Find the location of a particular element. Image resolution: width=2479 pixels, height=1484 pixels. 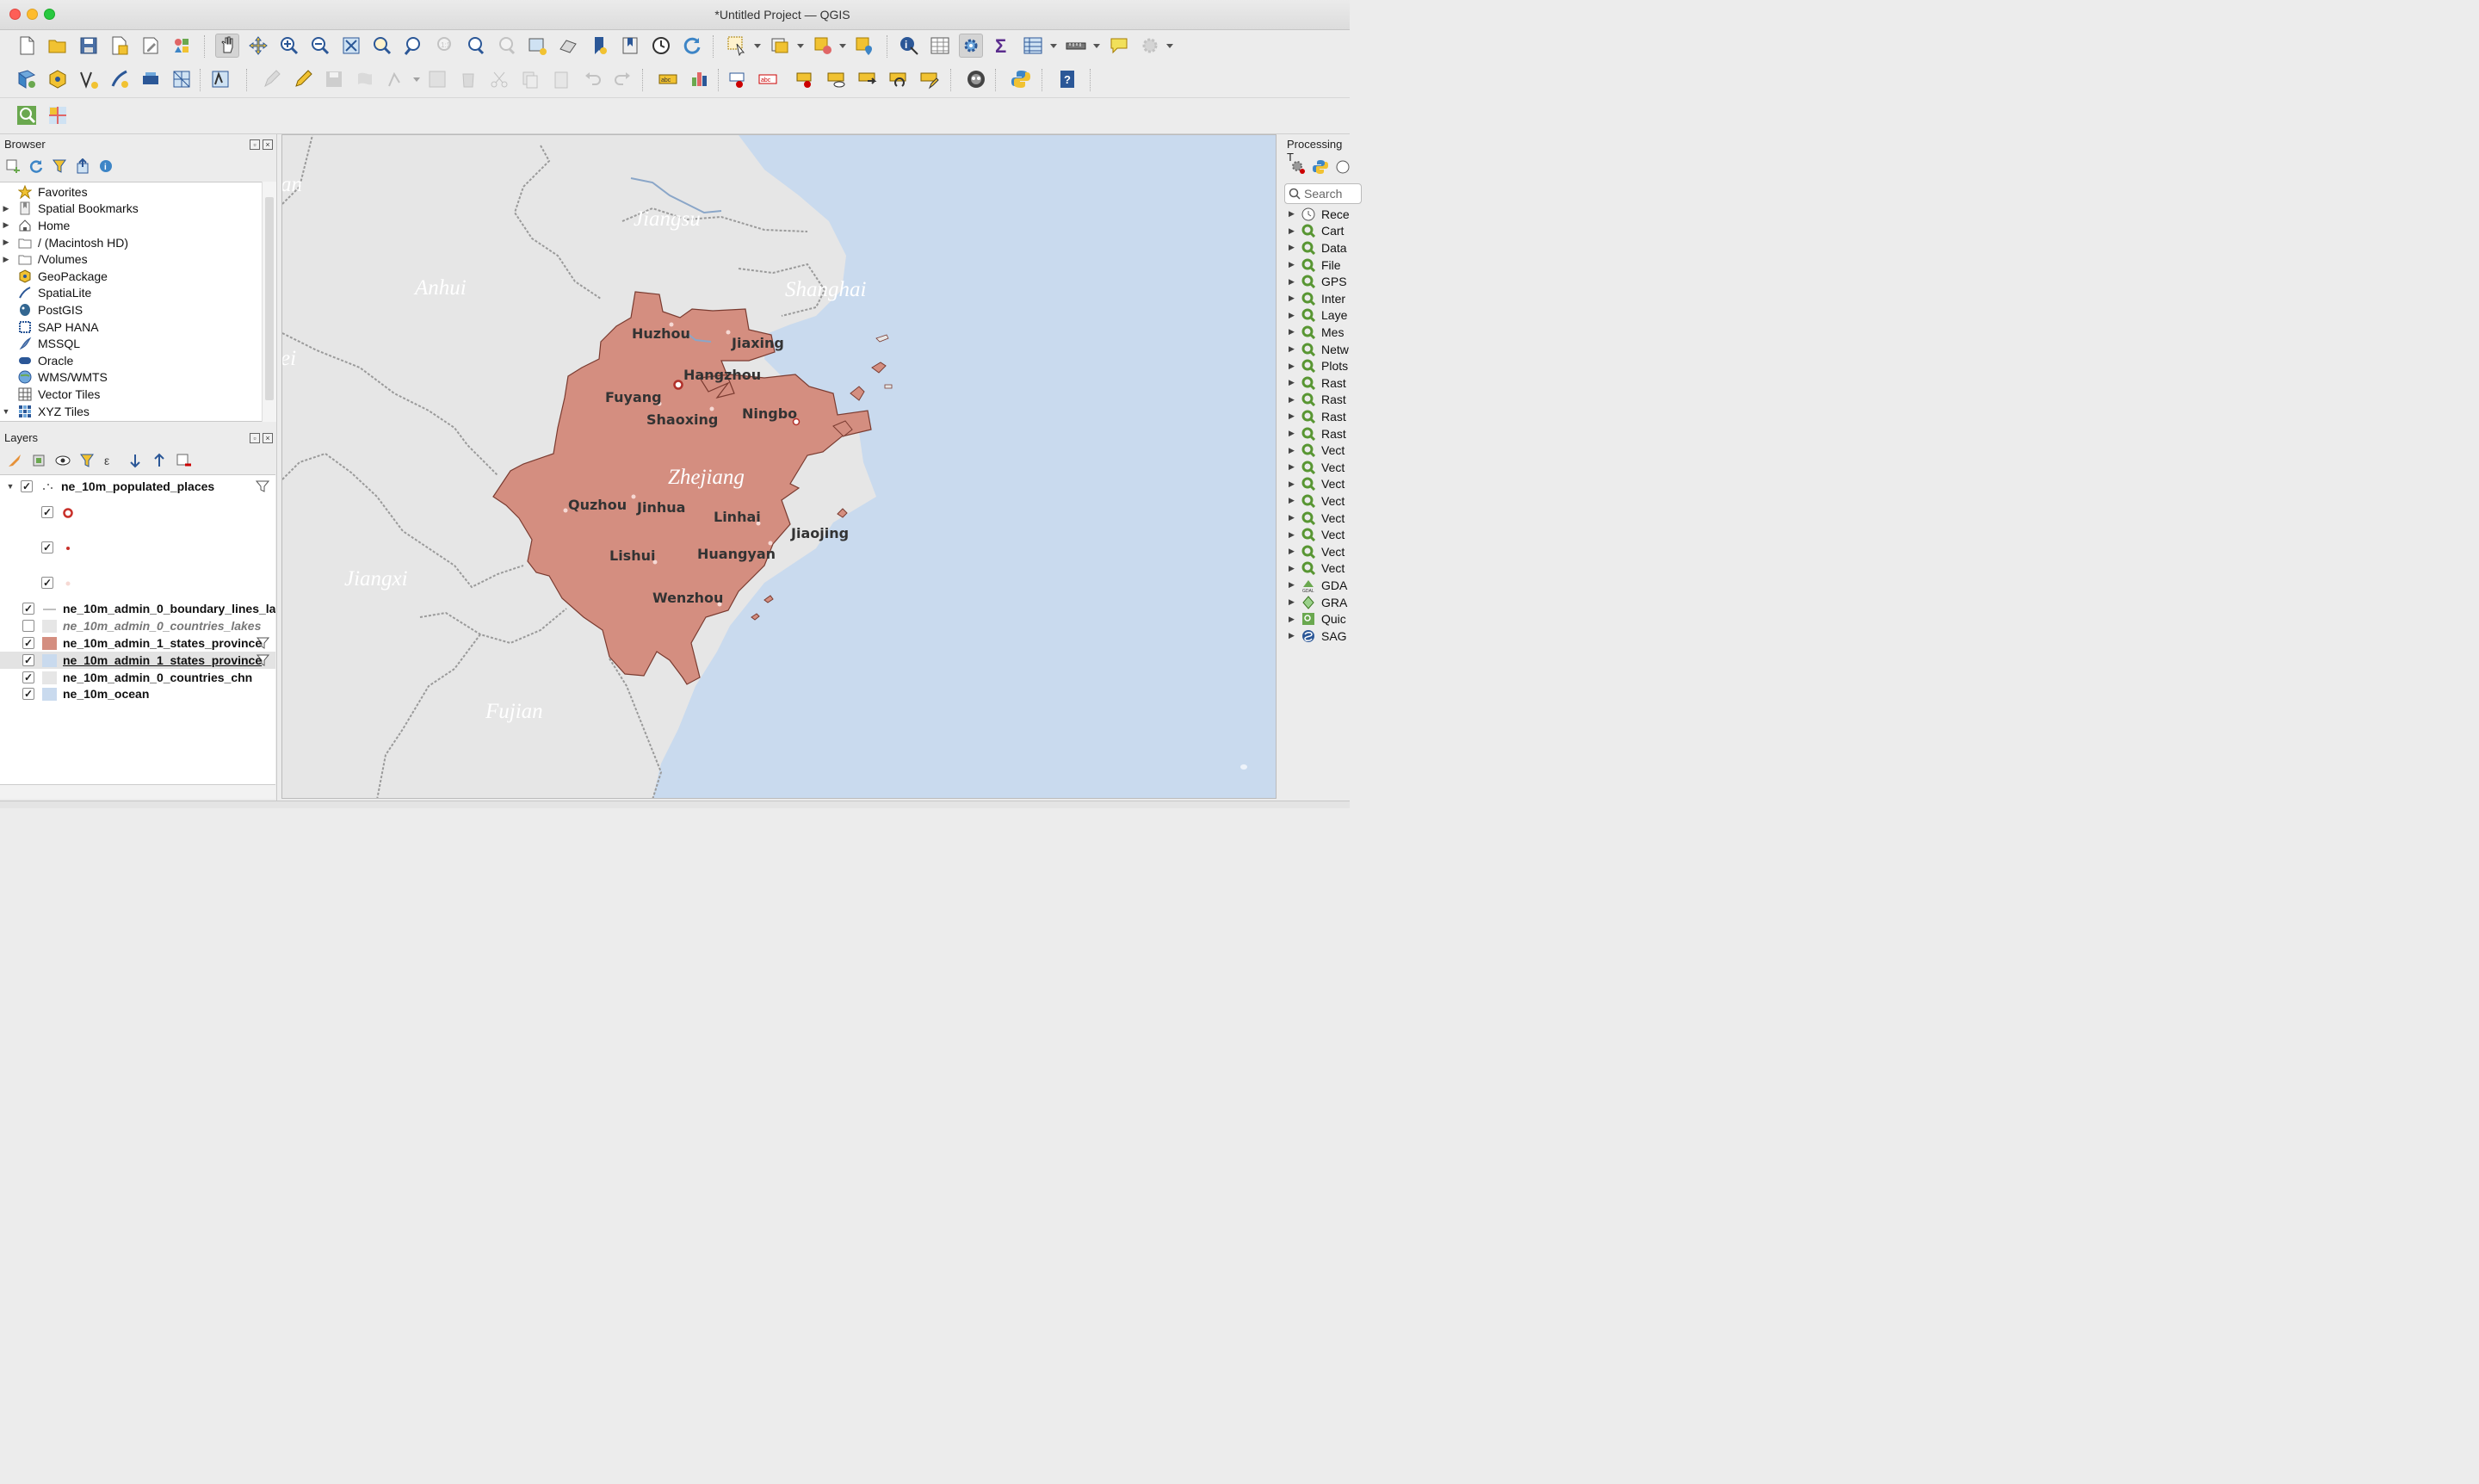

browser-item: MSSQL is located at coordinates (40, 343).